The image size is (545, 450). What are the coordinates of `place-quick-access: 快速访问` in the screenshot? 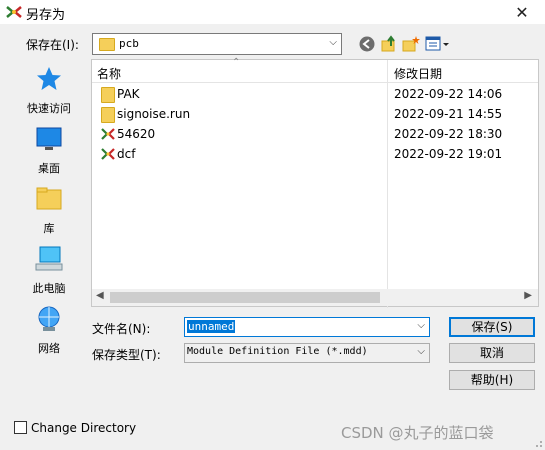 It's located at (49, 90).